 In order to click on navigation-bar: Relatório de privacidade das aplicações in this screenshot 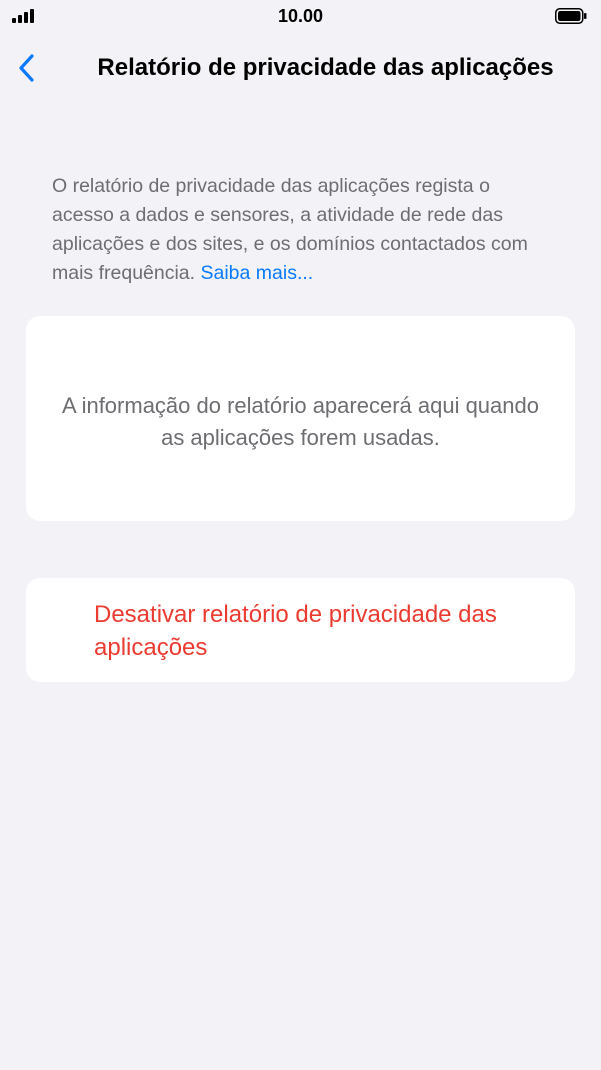, I will do `click(300, 70)`.